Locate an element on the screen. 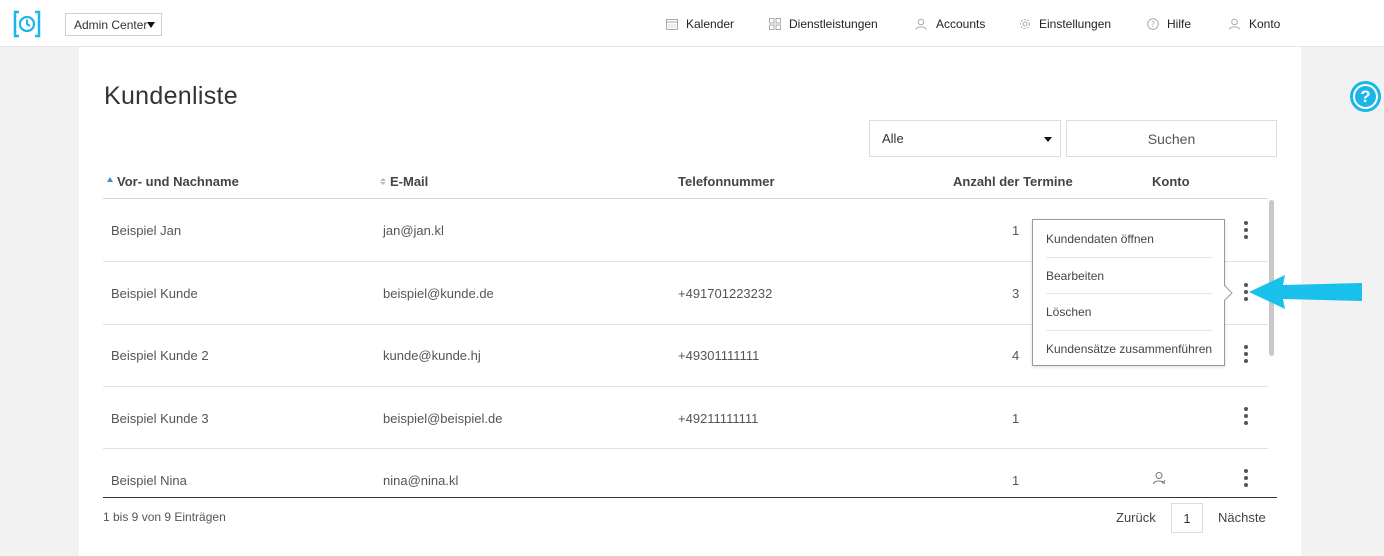 This screenshot has width=1384, height=556. sort-icon is located at coordinates (383, 181).